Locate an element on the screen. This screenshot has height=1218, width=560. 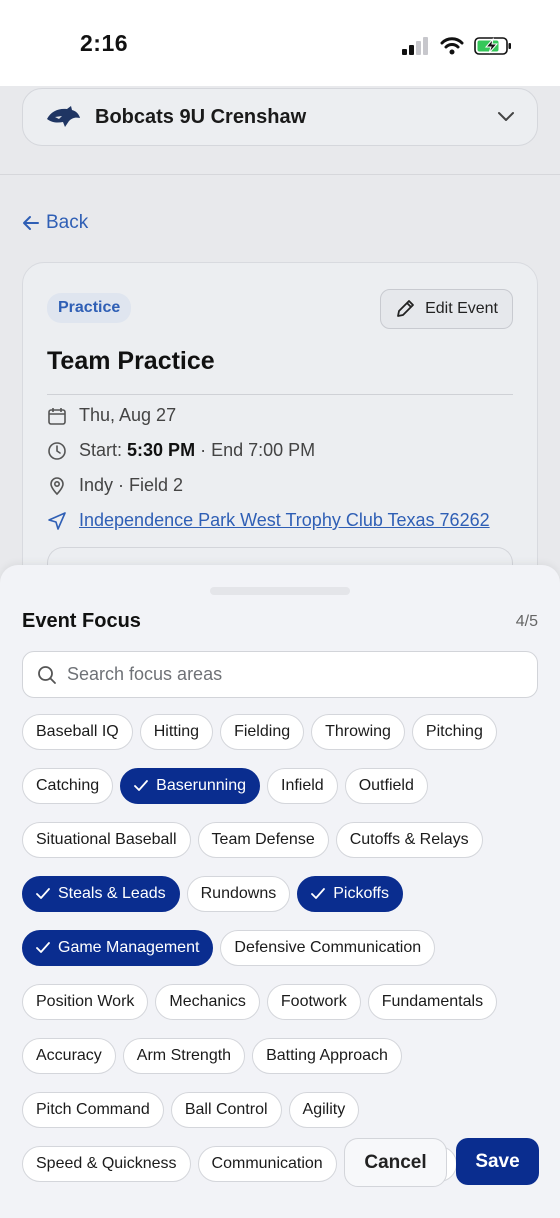
focus-chip: Defensive Communication is located at coordinates (328, 948).